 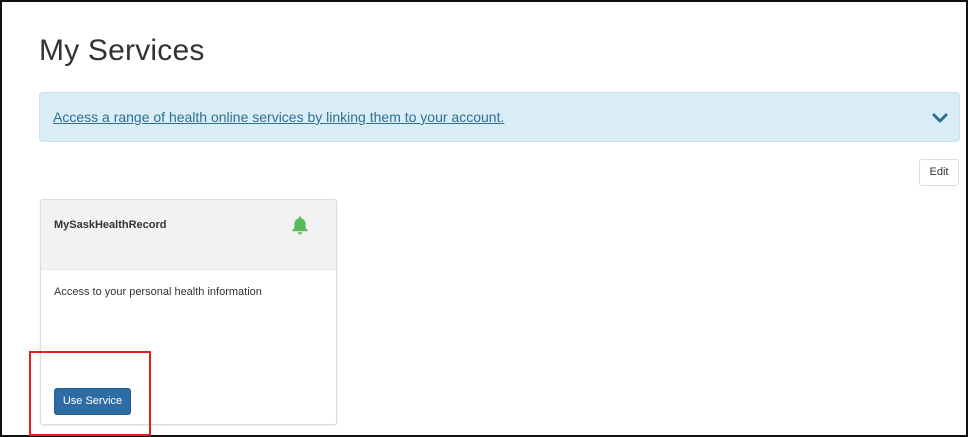 I want to click on service-name: MySaskHealthRecord, so click(x=110, y=225).